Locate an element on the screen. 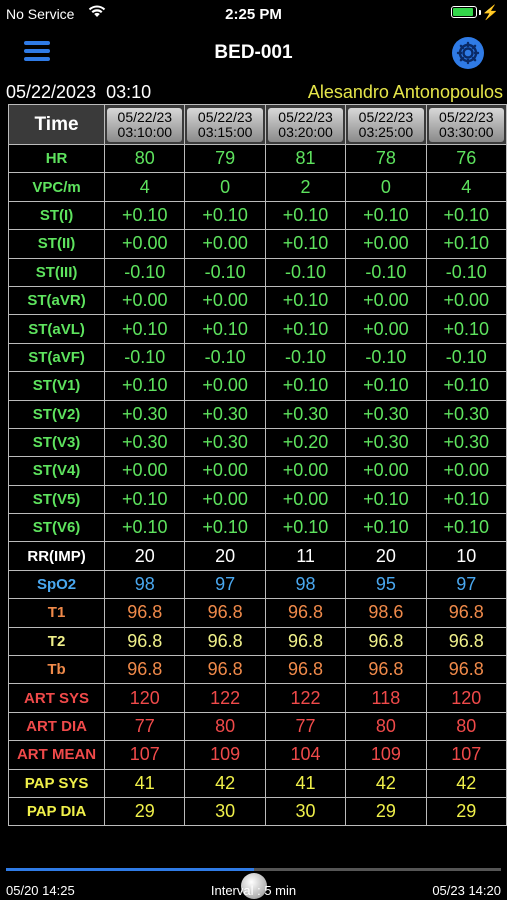 Image resolution: width=507 pixels, height=900 pixels. timeline-slider: 05/20 14:25 Interval : 5 min 05/23 14:20 is located at coordinates (253, 876).